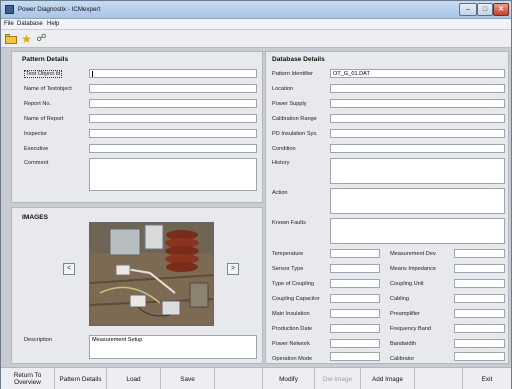 Image resolution: width=512 pixels, height=389 pixels. Describe the element at coordinates (417, 231) in the screenshot. I see `known-faults-textarea` at that location.